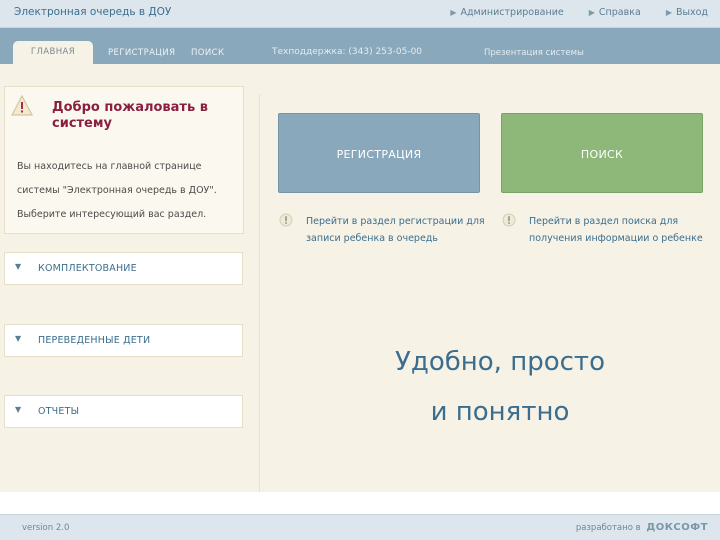  What do you see at coordinates (259, 293) in the screenshot?
I see `vertical-divider` at bounding box center [259, 293].